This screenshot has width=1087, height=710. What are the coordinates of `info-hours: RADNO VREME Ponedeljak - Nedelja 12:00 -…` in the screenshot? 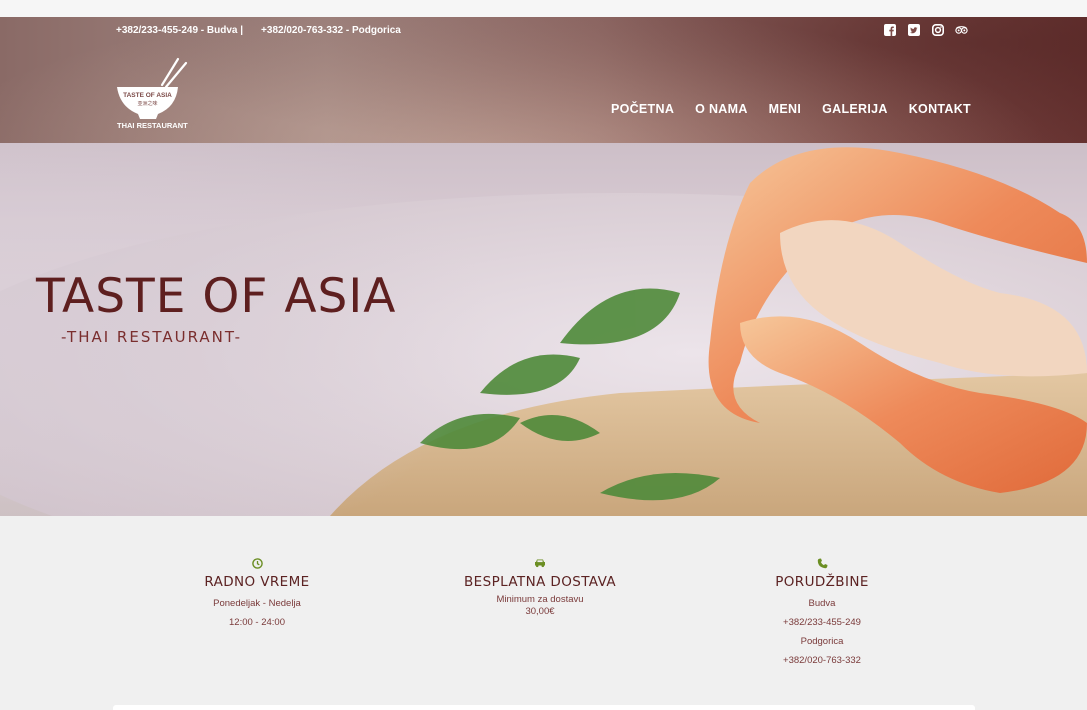 It's located at (257, 594).